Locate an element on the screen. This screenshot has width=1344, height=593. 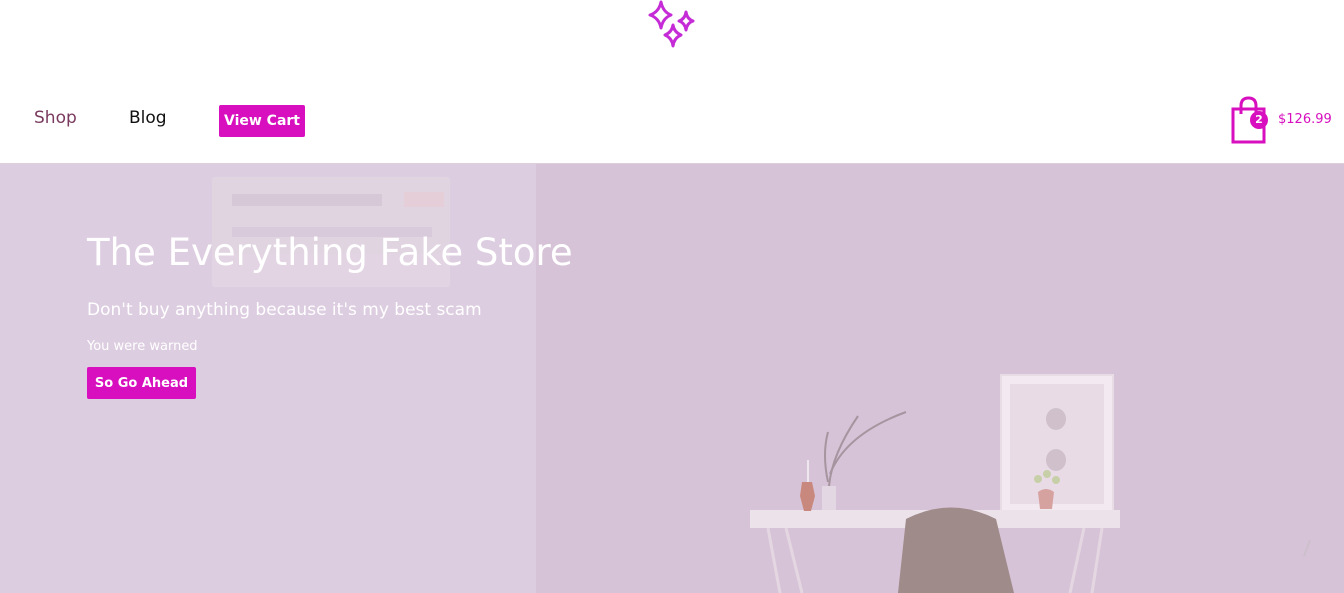
cart-count-badge: 2 is located at coordinates (1259, 120).